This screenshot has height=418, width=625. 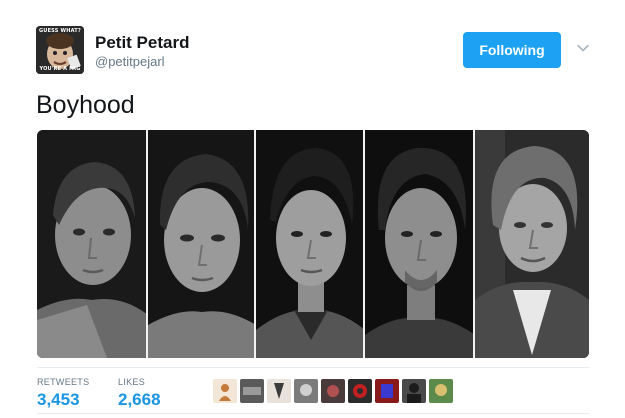 What do you see at coordinates (58, 400) in the screenshot?
I see `retweets-count: 3,453` at bounding box center [58, 400].